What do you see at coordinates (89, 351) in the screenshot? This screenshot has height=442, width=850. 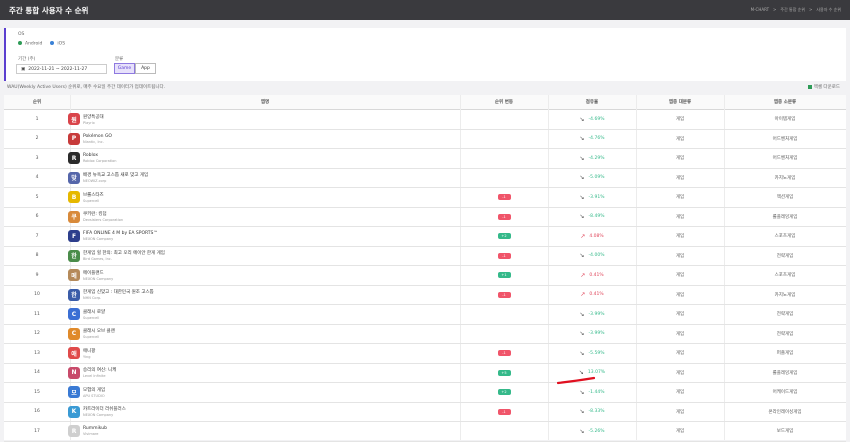 I see `app-name: 애니팡` at bounding box center [89, 351].